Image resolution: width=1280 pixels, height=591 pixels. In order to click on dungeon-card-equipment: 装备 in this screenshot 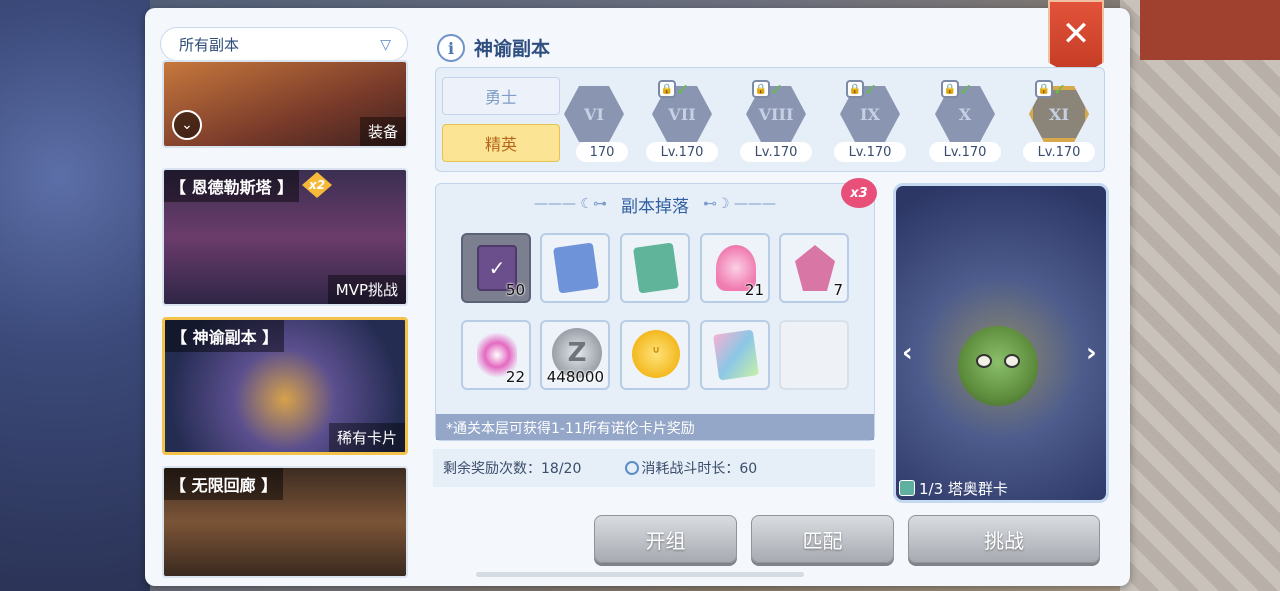, I will do `click(285, 104)`.